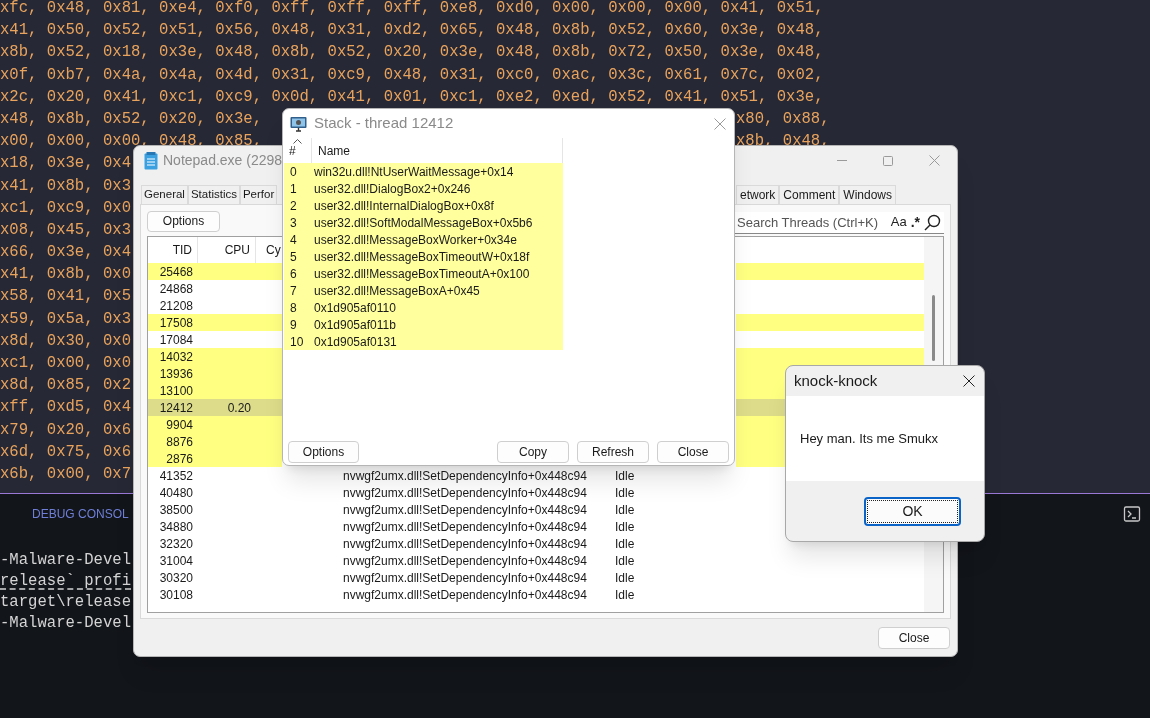 This screenshot has height=718, width=1150. I want to click on thread-row: 13100, so click(215, 390).